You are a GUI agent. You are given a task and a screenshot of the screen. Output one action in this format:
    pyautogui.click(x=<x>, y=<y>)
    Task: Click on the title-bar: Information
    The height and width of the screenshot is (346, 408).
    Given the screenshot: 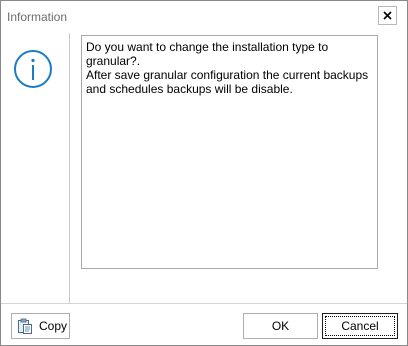 What is the action you would take?
    pyautogui.click(x=204, y=17)
    